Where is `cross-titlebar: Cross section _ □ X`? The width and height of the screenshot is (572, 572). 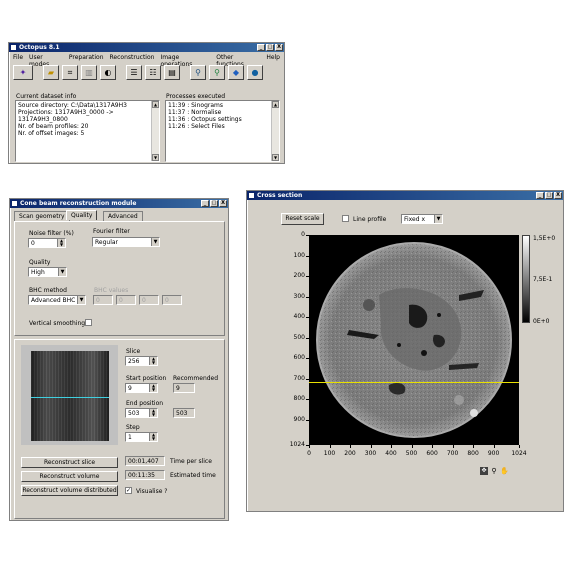 cross-titlebar: Cross section _ □ X is located at coordinates (405, 195).